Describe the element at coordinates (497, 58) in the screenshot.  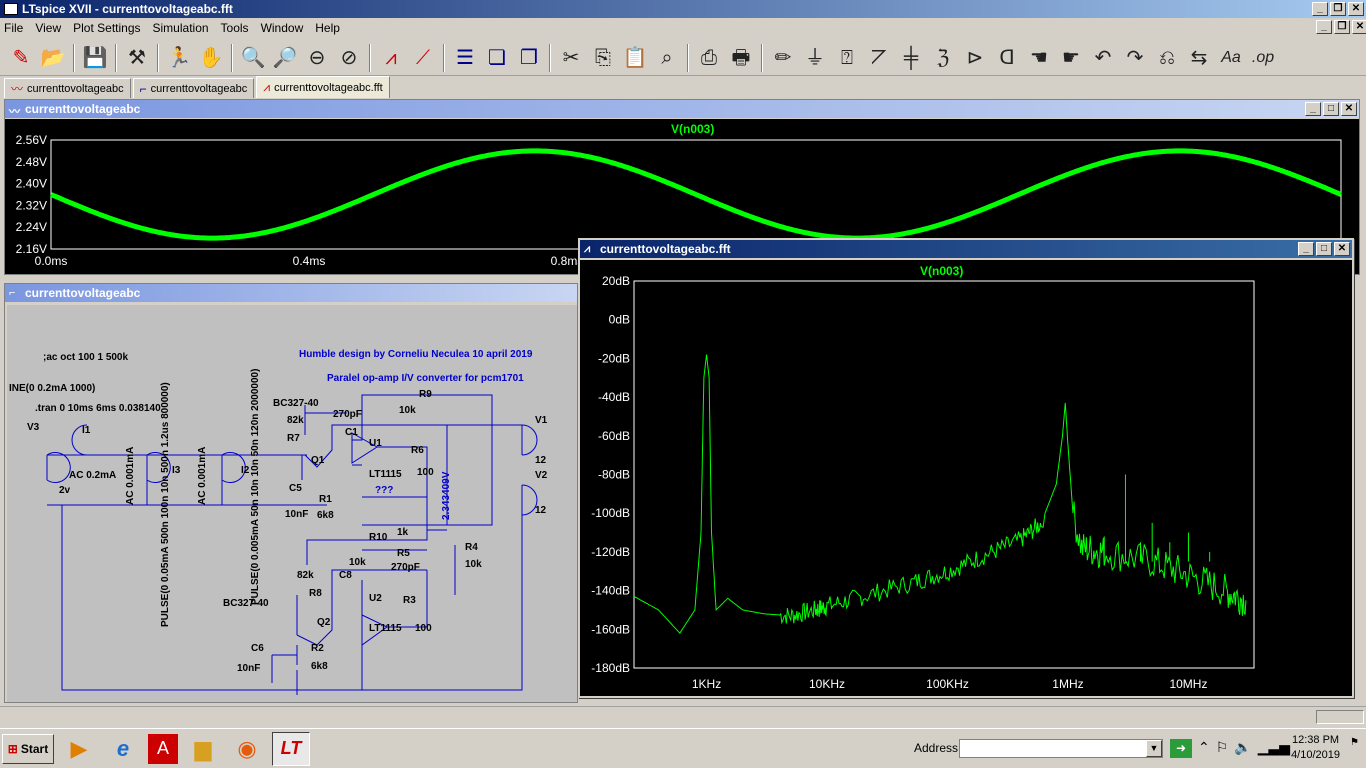
I see `cascade-icon: ❏` at that location.